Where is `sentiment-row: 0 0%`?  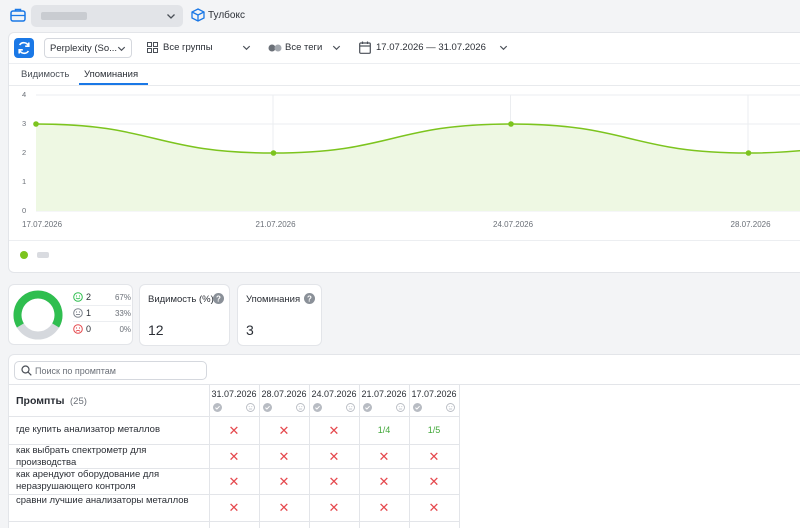
sentiment-row: 0 0% is located at coordinates (102, 330).